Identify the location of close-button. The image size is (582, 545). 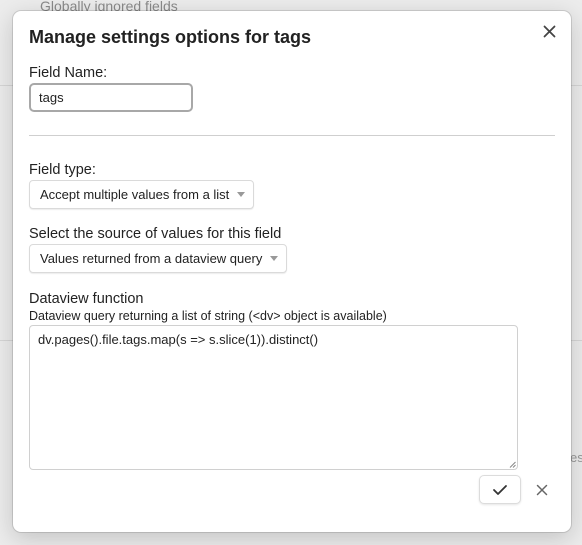
(549, 31).